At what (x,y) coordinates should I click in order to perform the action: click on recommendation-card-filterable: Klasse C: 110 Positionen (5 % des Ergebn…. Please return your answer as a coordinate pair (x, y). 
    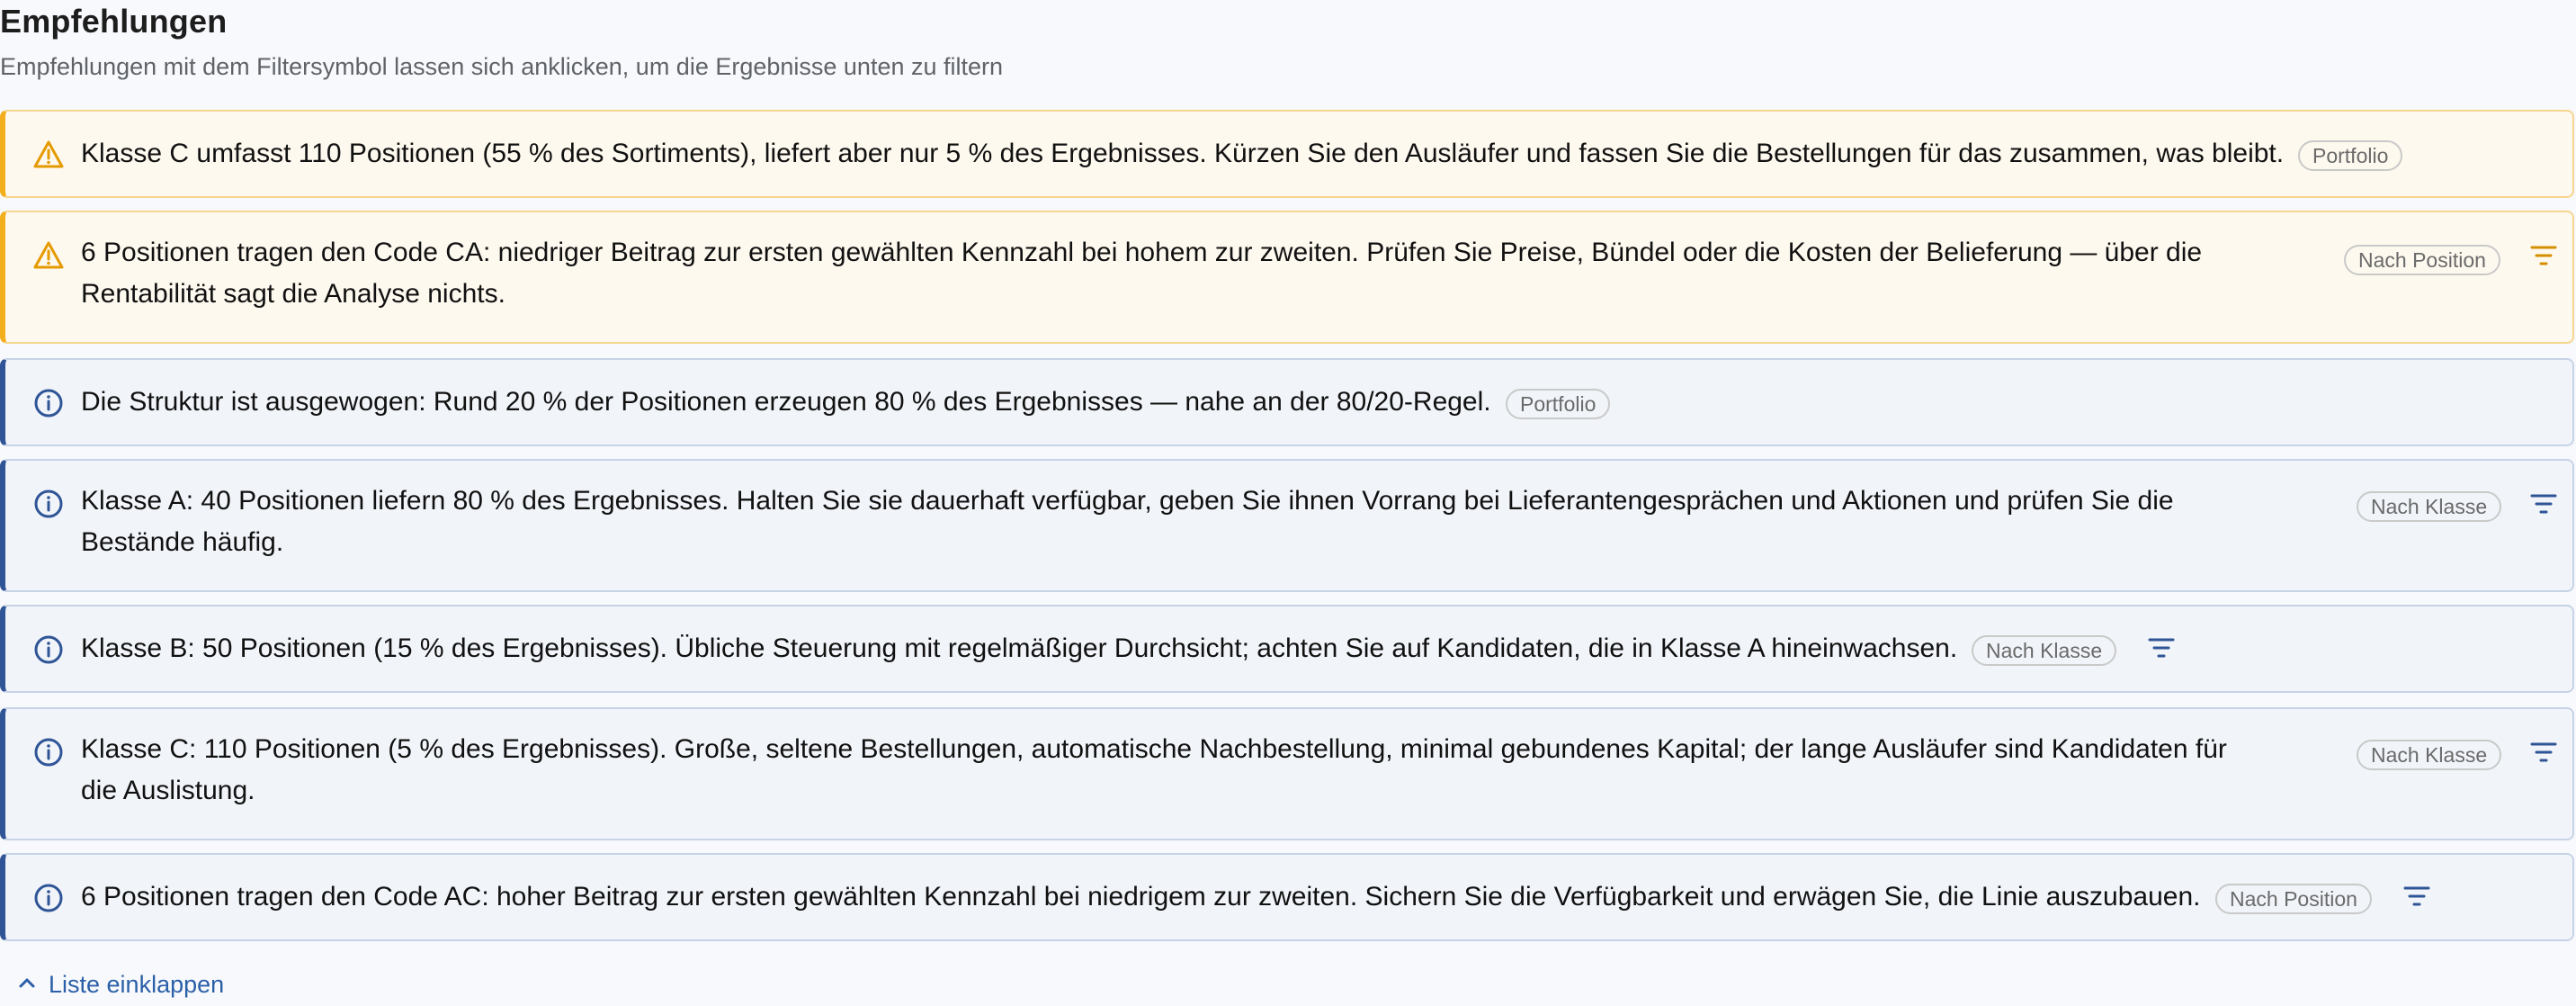
    Looking at the image, I should click on (1287, 773).